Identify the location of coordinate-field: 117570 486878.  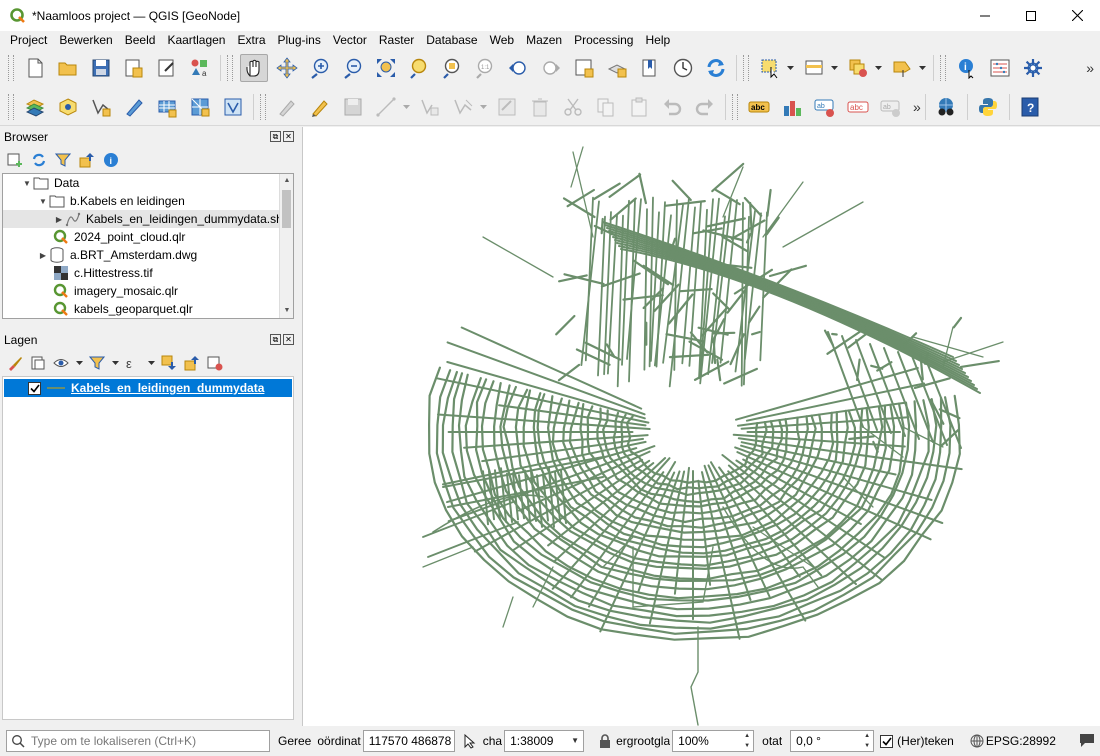
(408, 741).